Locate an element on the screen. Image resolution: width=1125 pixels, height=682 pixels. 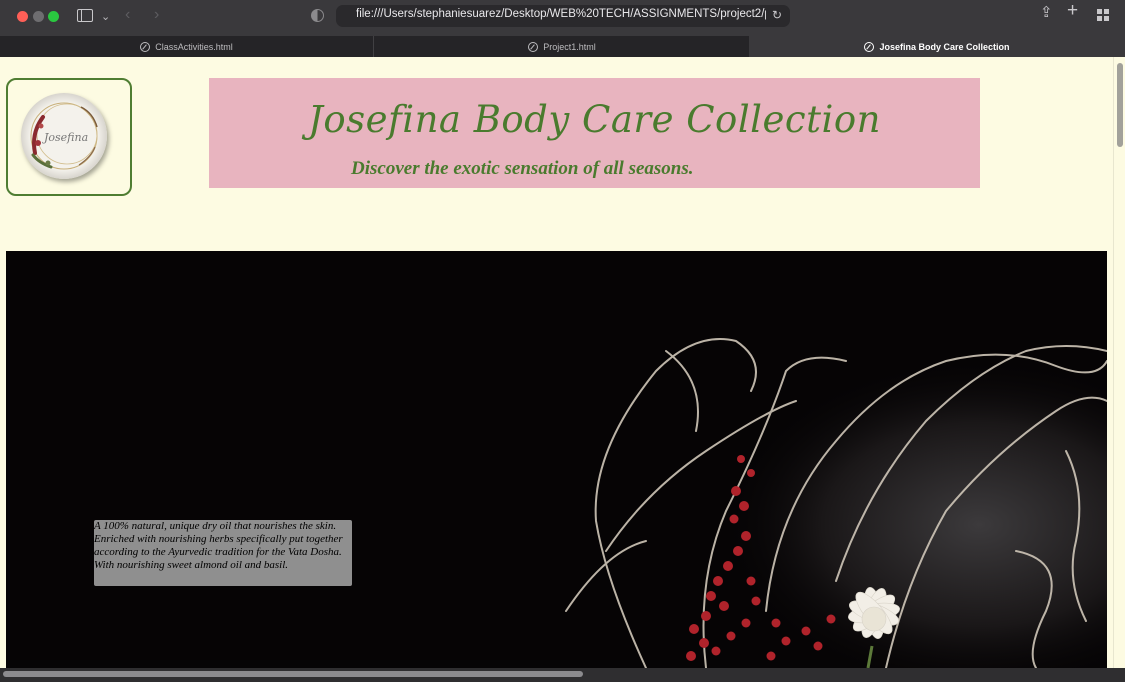
tab-class-activities: ClassActivities.html is located at coordinates (187, 46).